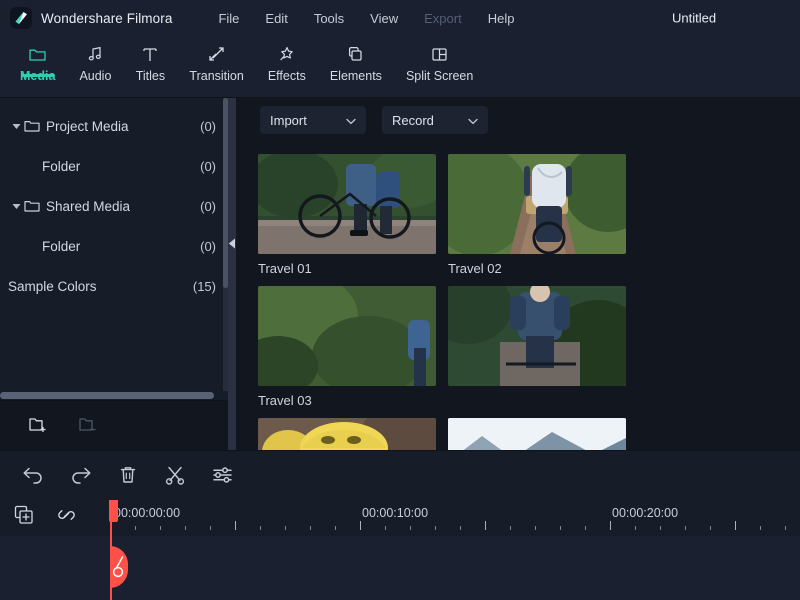  What do you see at coordinates (38, 425) in the screenshot?
I see `new-folder-icon` at bounding box center [38, 425].